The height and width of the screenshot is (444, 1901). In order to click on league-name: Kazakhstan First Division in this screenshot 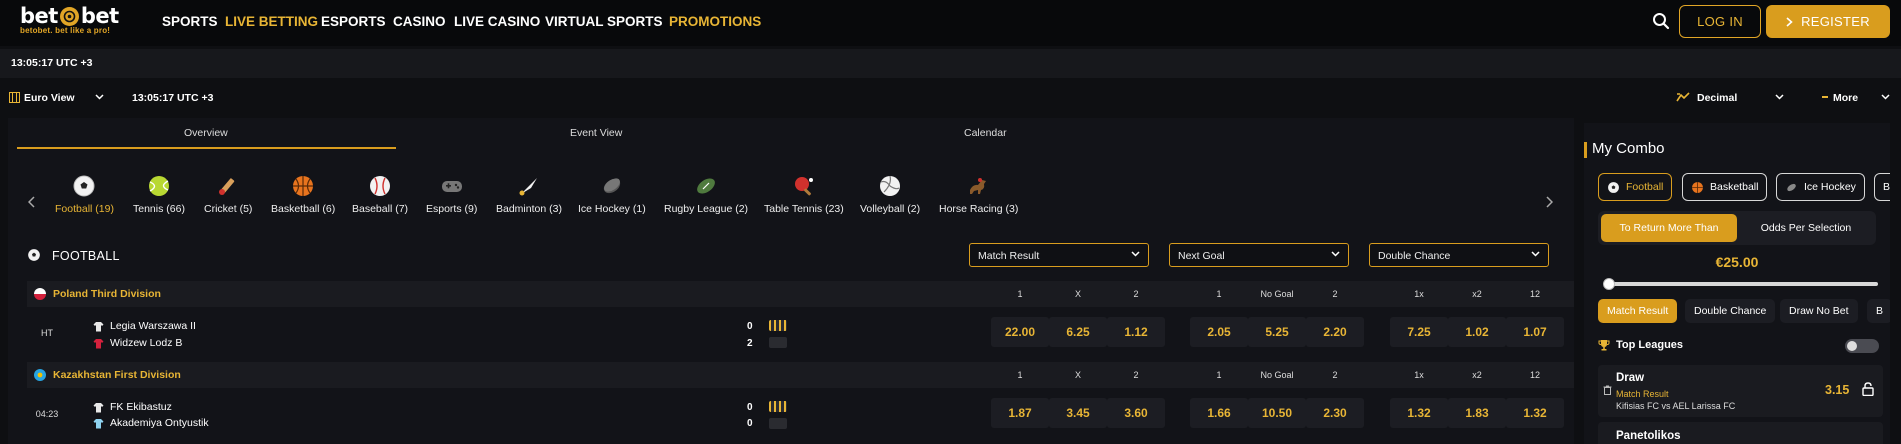, I will do `click(117, 375)`.